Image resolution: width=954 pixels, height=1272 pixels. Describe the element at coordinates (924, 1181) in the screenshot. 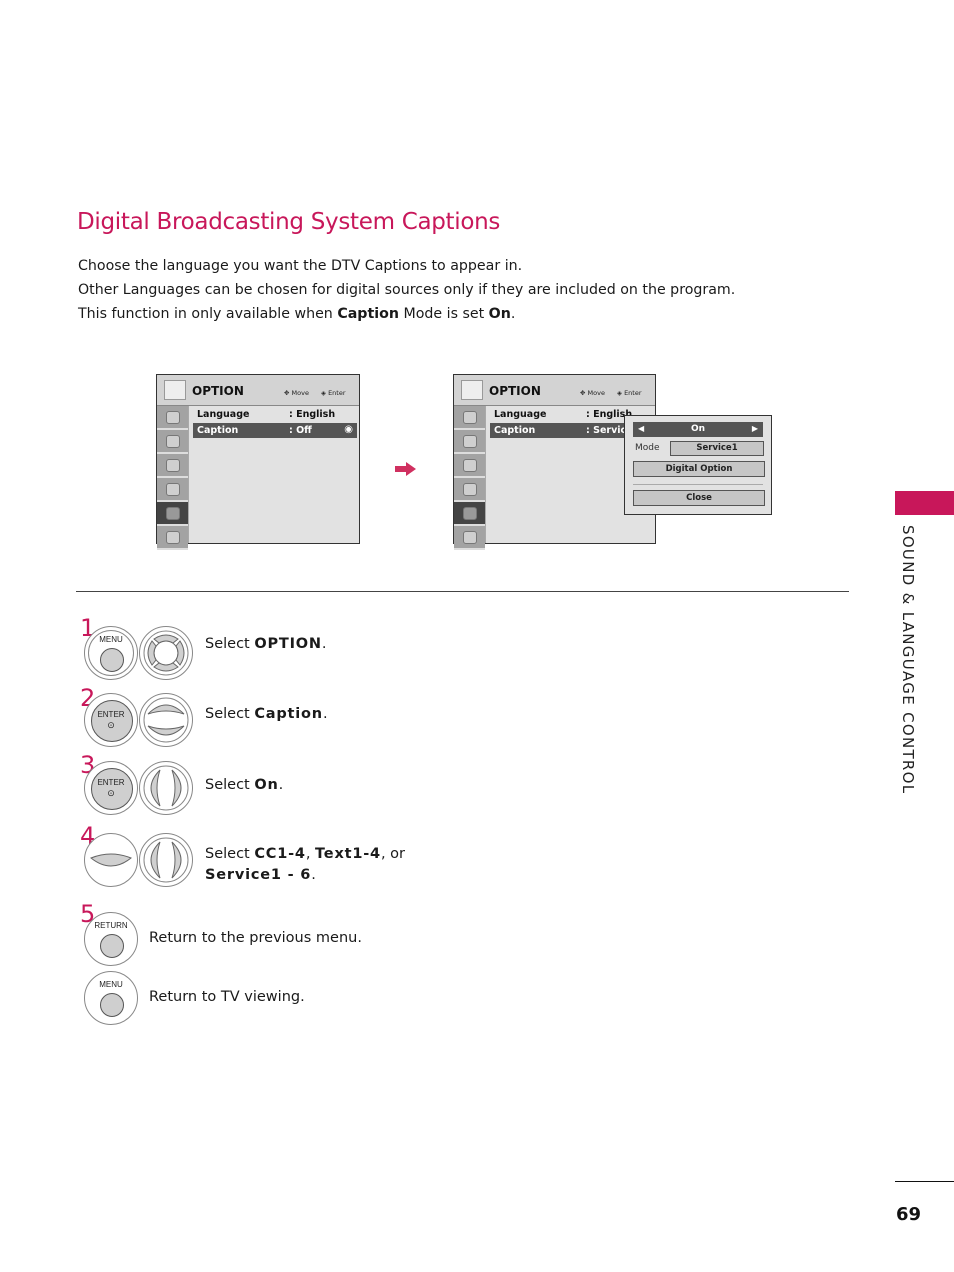

I see `page-number-rule` at that location.